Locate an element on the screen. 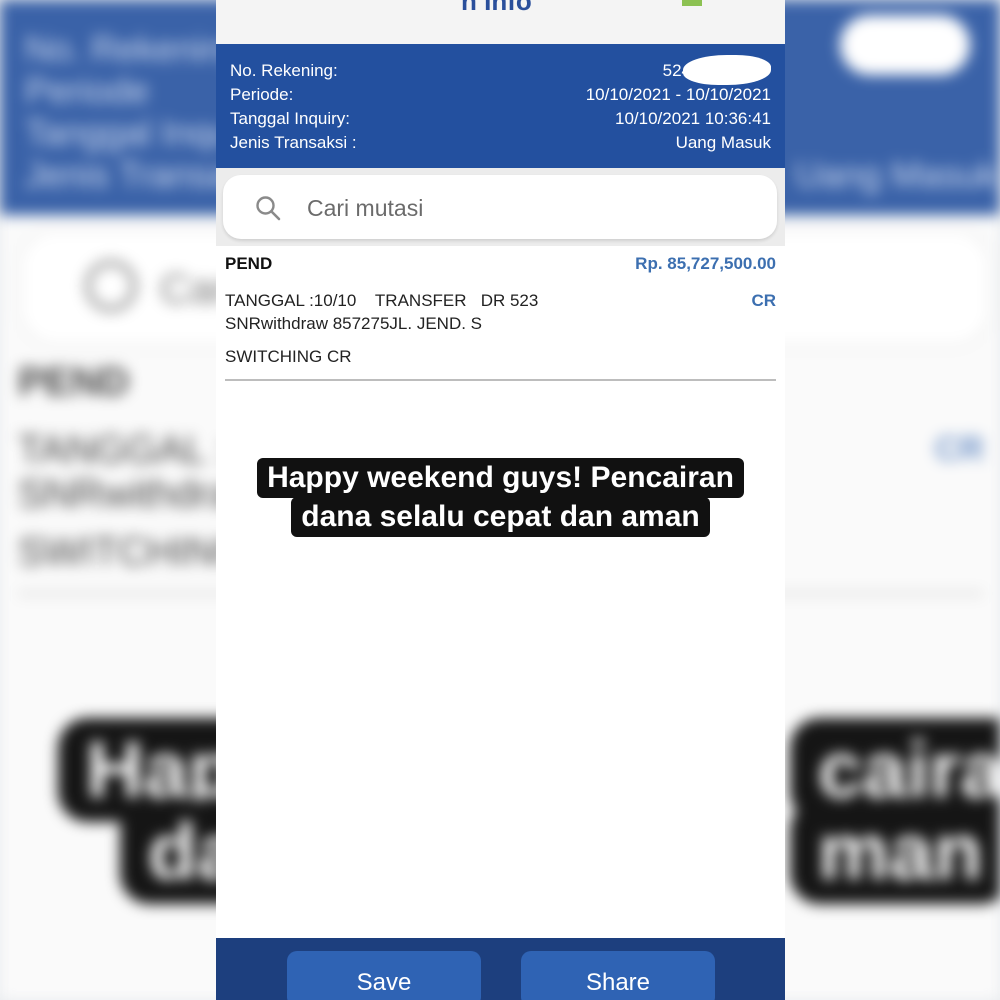 The image size is (1000, 1000). header-status-indicator is located at coordinates (692, 3).